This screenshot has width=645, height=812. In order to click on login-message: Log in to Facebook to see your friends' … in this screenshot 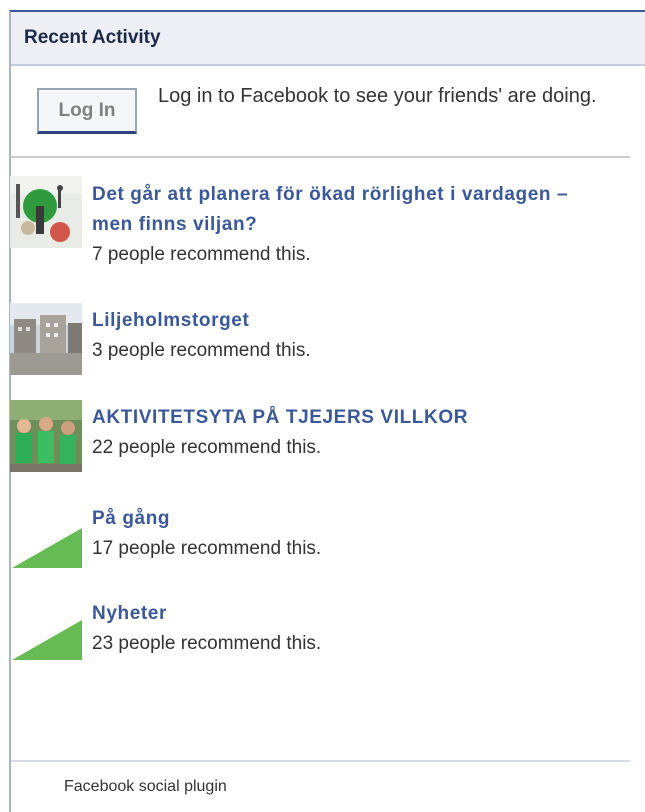, I will do `click(377, 96)`.